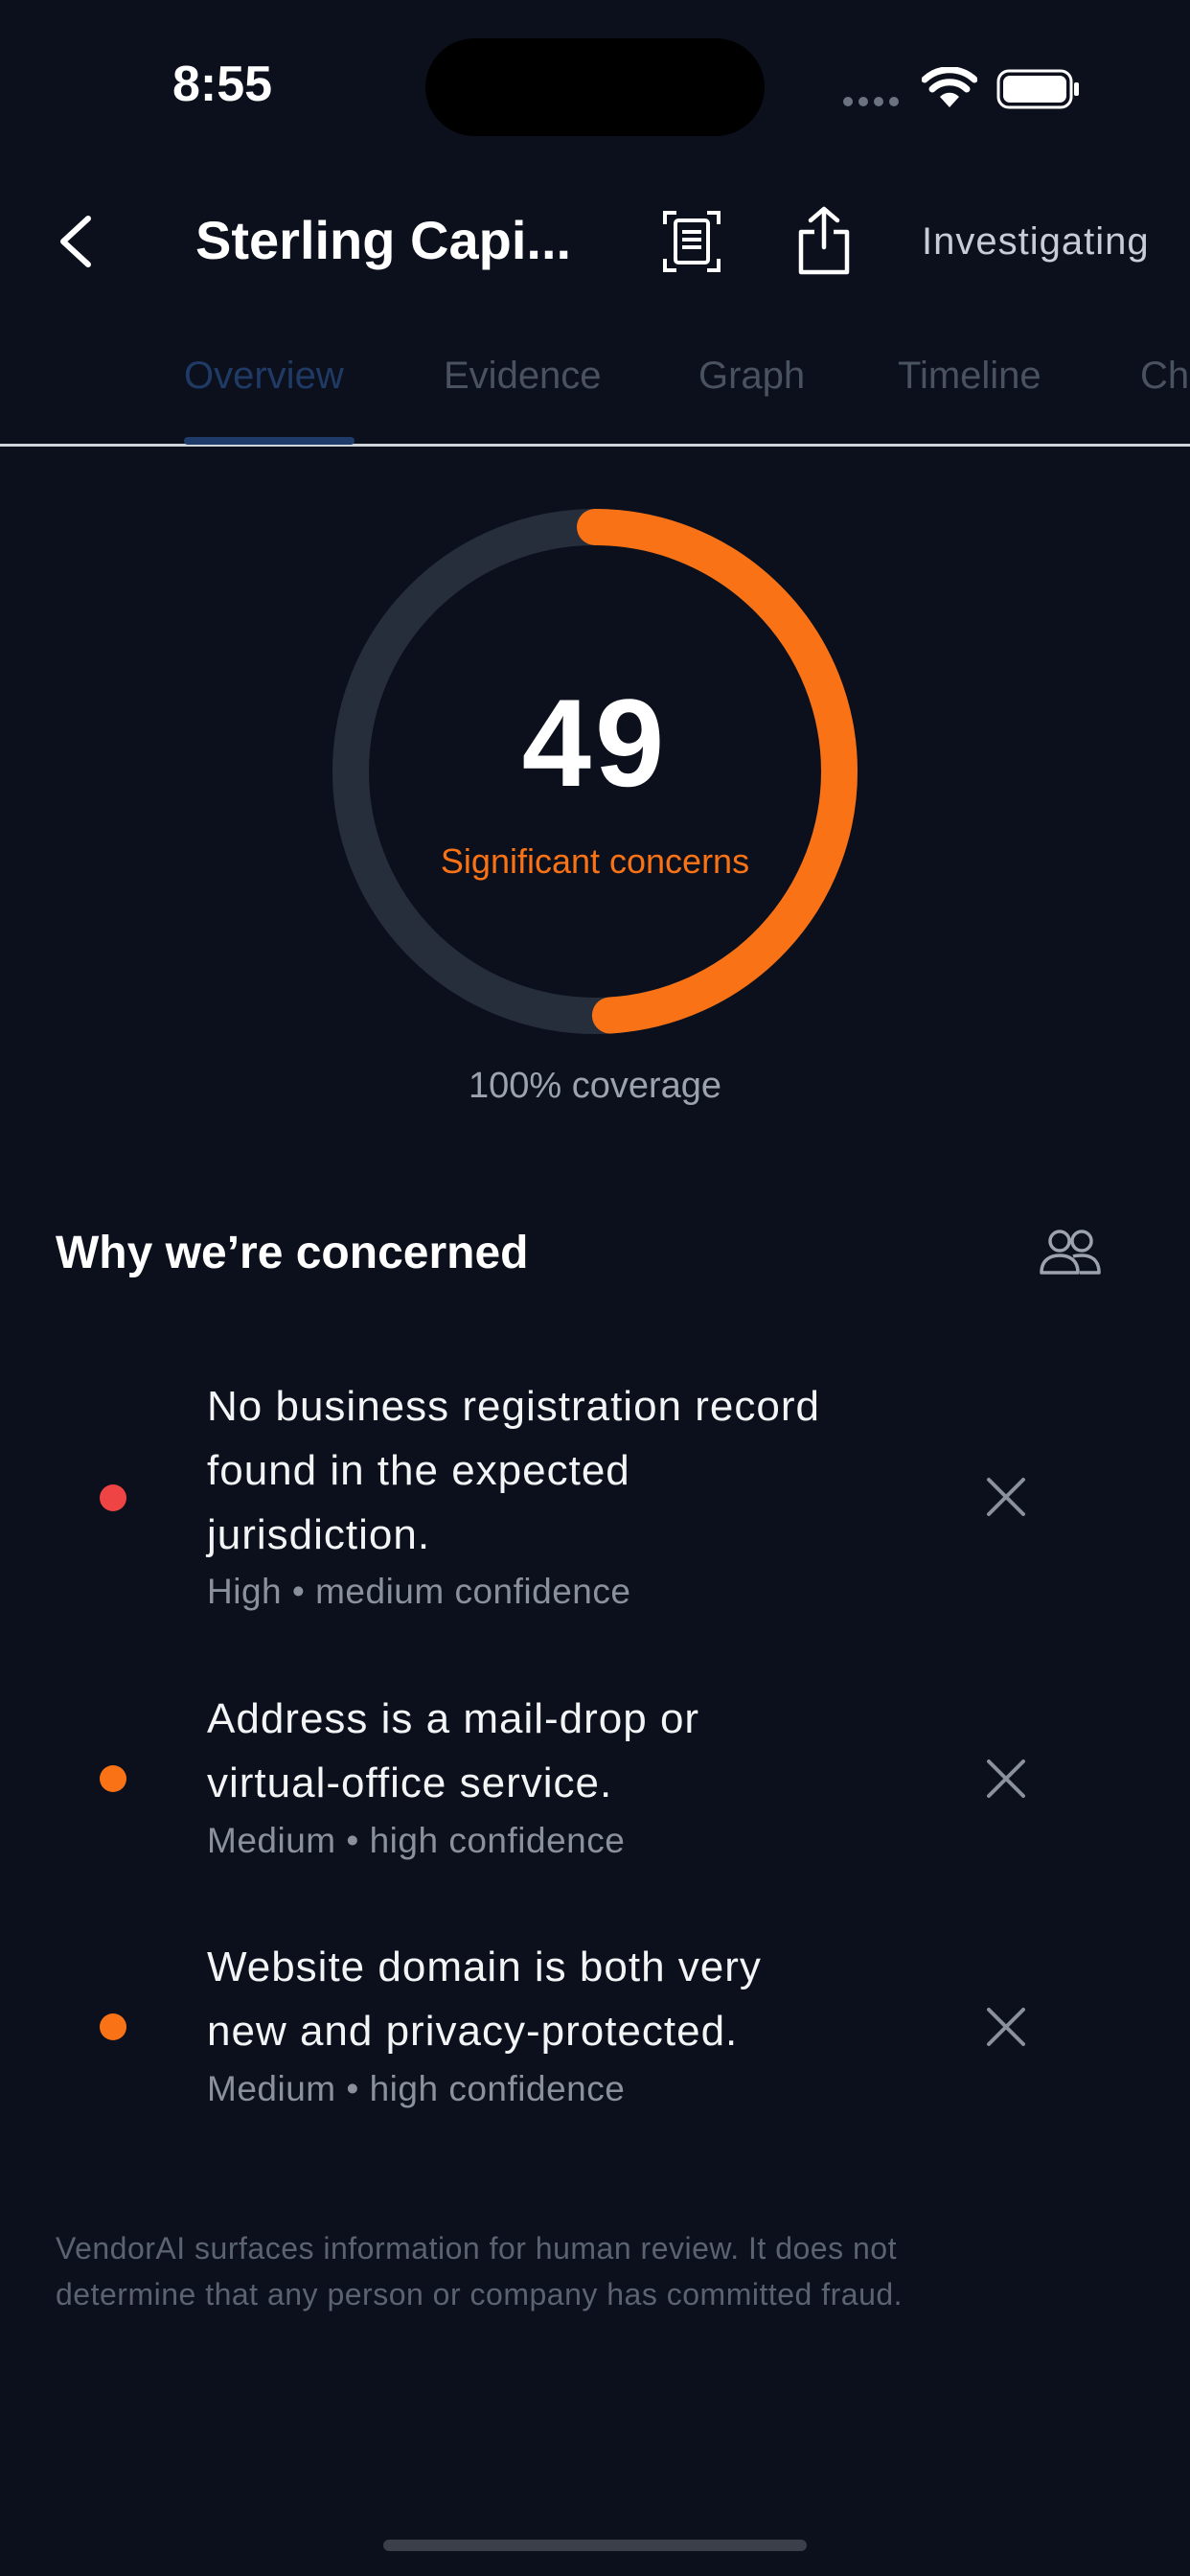 This screenshot has height=2576, width=1190. What do you see at coordinates (692, 241) in the screenshot?
I see `document-scan-icon` at bounding box center [692, 241].